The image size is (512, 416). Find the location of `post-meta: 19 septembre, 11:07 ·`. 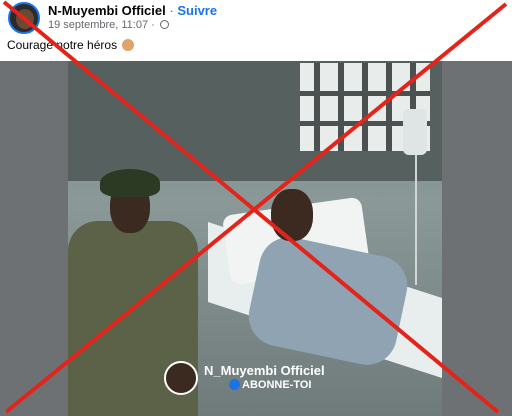

post-meta: 19 septembre, 11:07 · is located at coordinates (108, 25).